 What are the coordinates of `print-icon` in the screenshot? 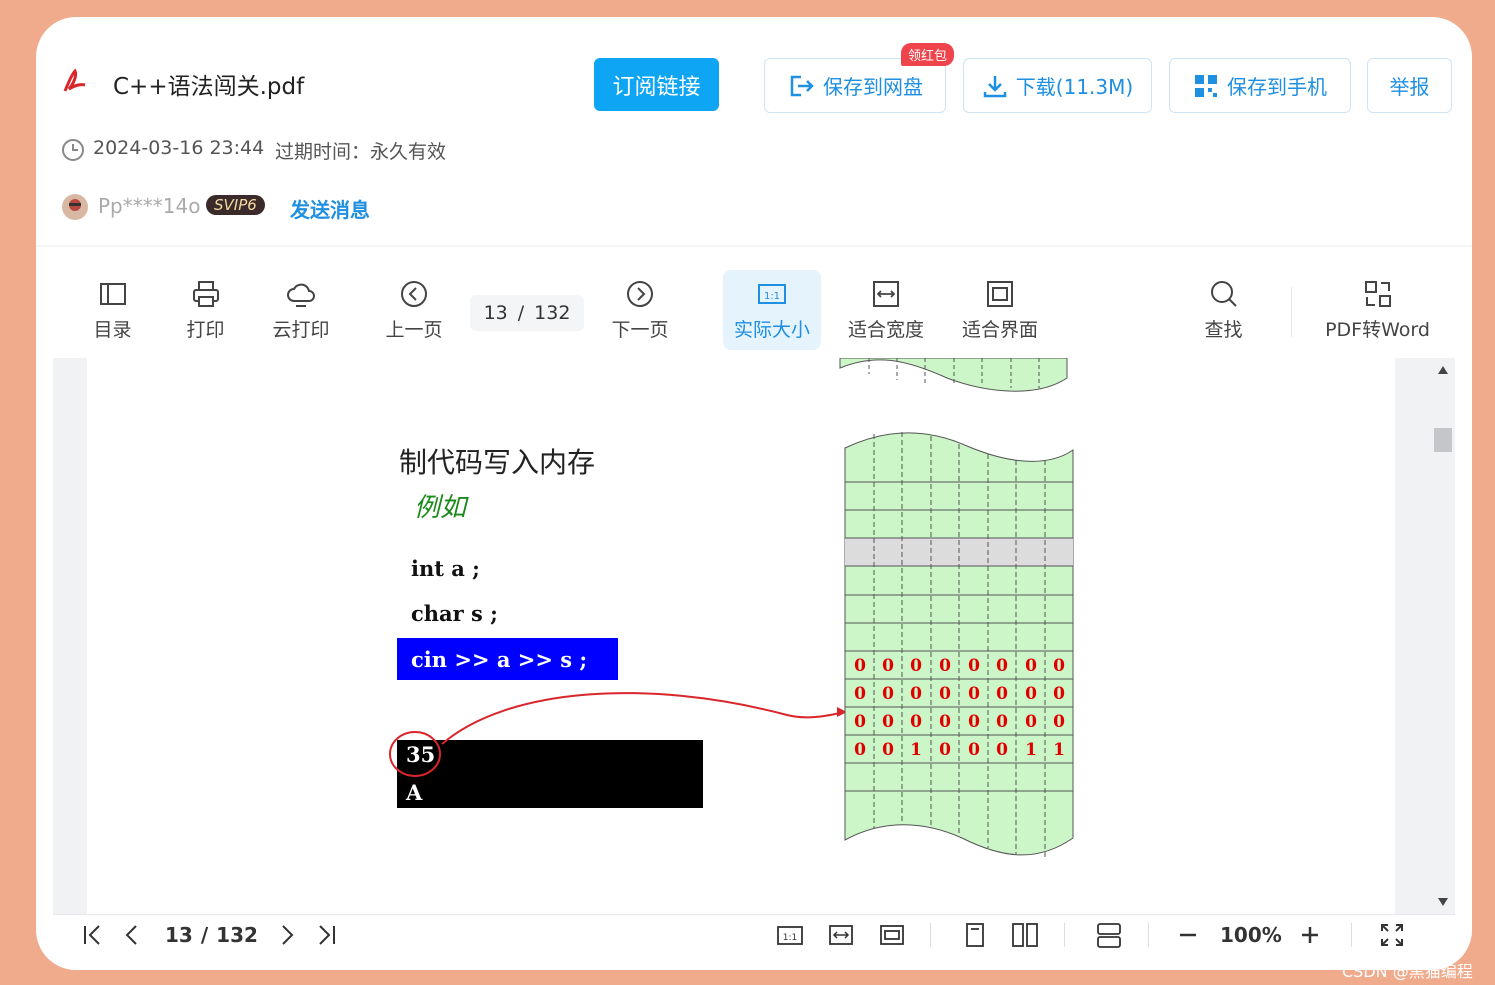 It's located at (205, 294).